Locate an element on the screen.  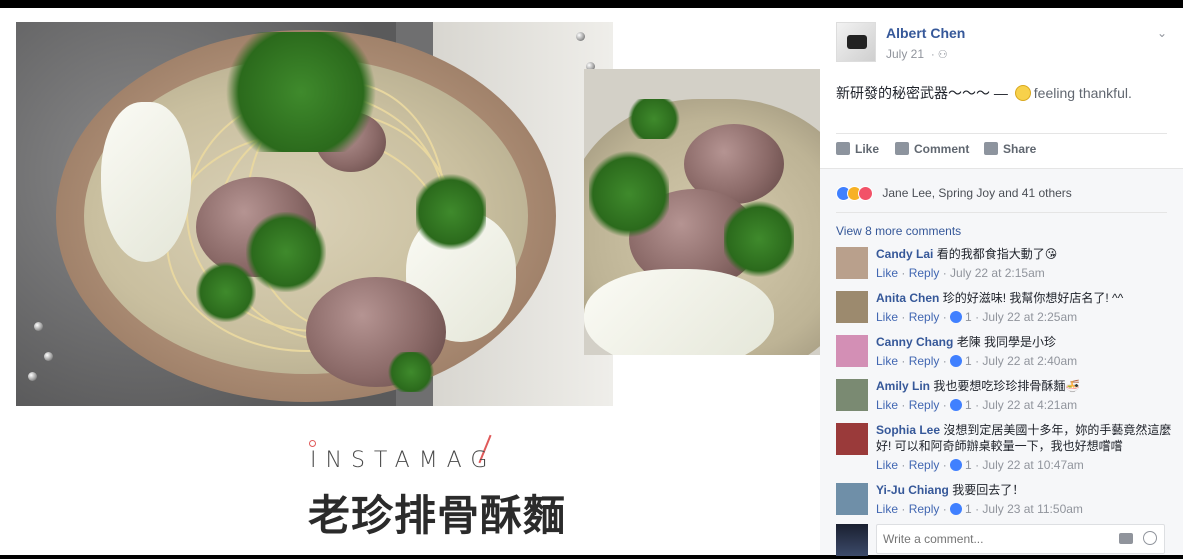
post-date: July 21 is located at coordinates (905, 54).